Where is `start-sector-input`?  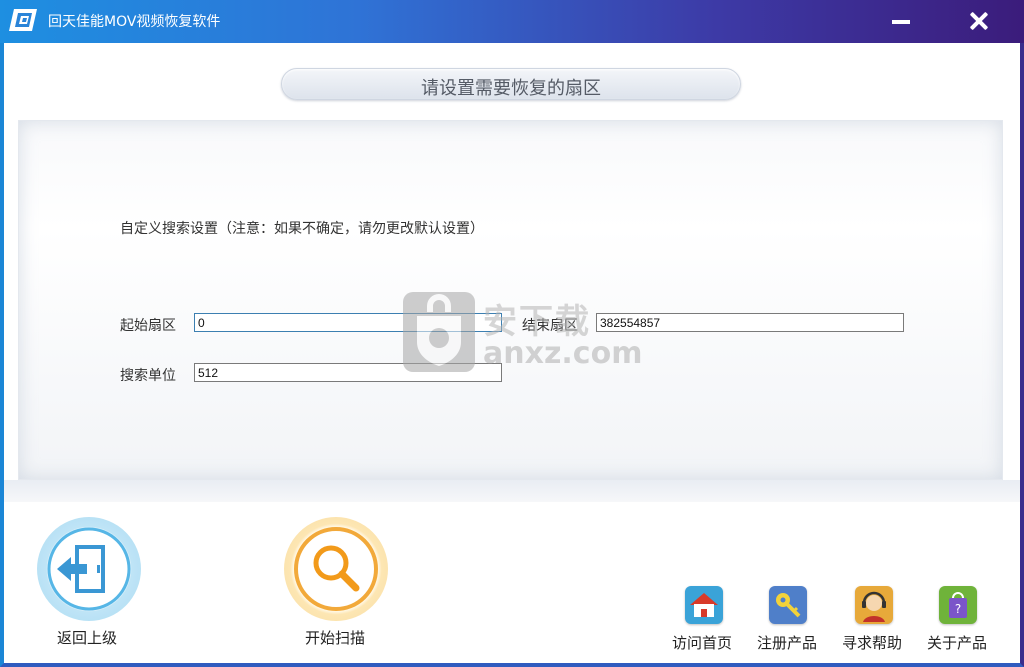
start-sector-input is located at coordinates (348, 322).